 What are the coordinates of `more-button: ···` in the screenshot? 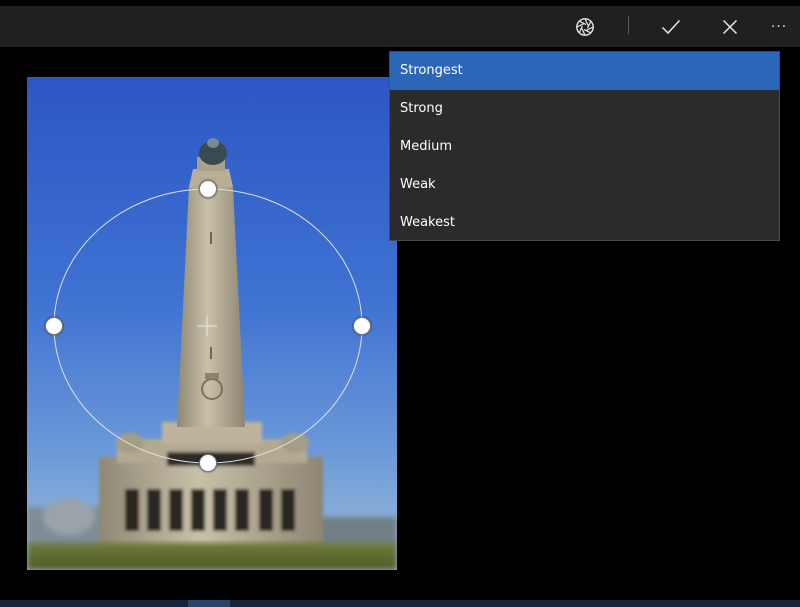 It's located at (778, 26).